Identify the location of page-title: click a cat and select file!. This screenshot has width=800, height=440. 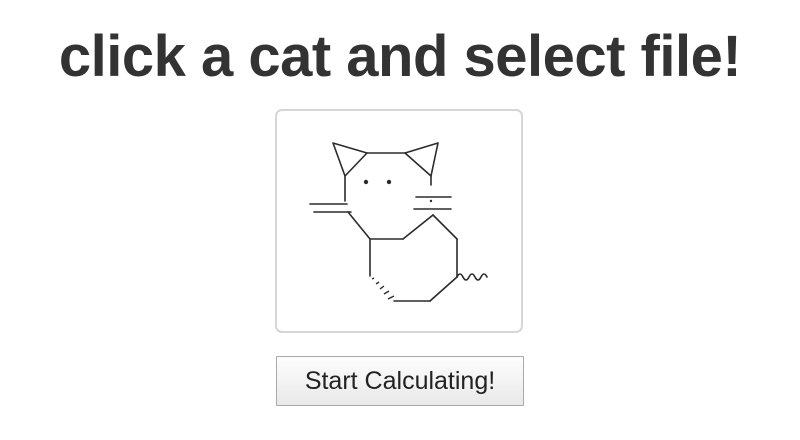
(400, 56).